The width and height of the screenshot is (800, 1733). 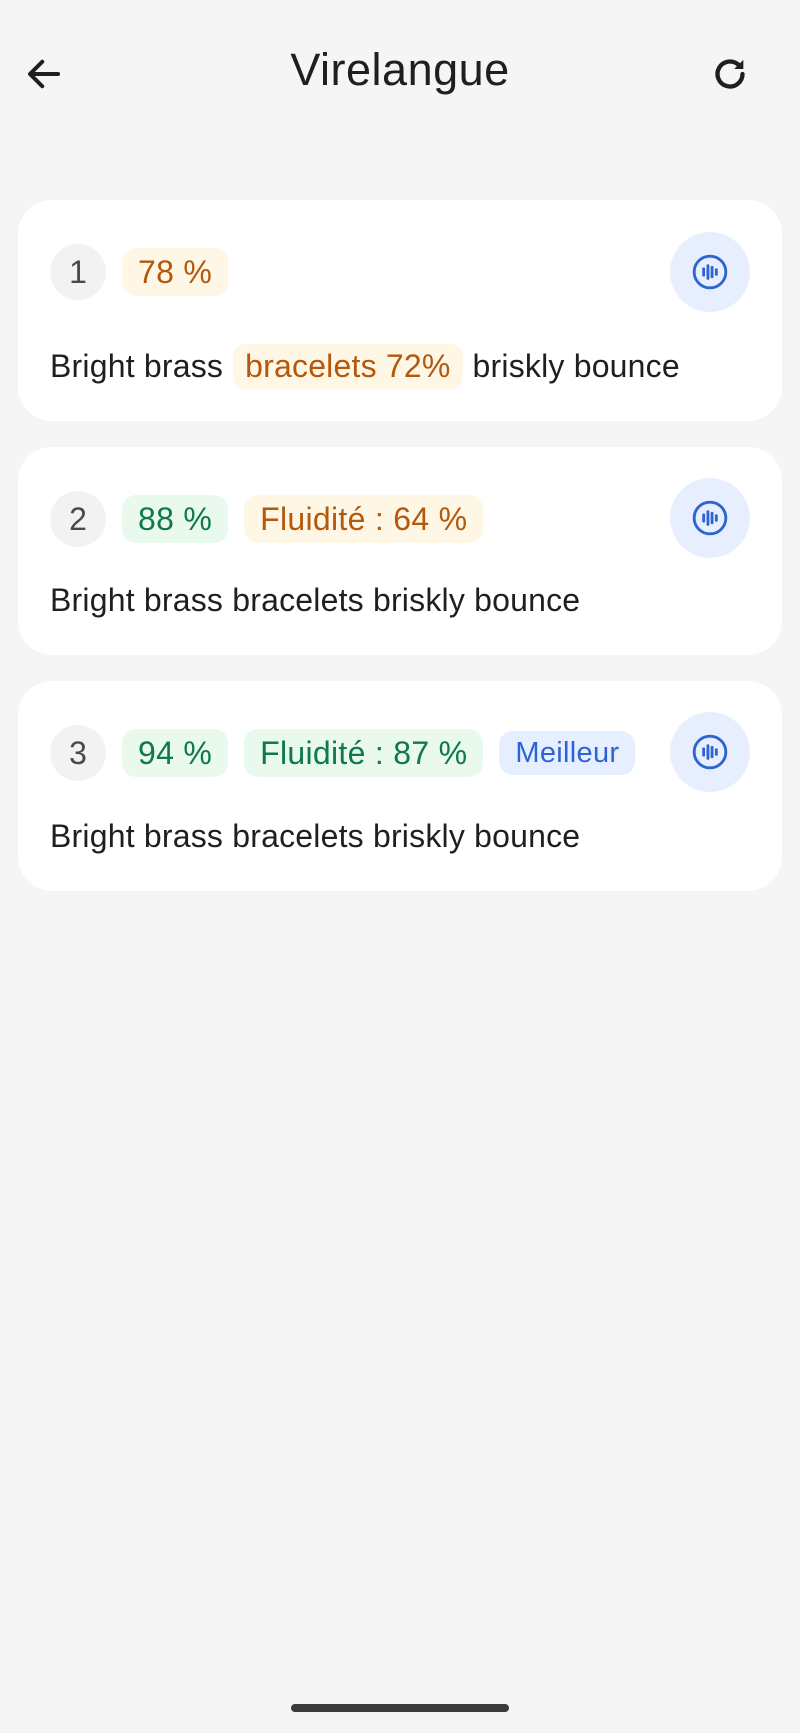 What do you see at coordinates (78, 272) in the screenshot?
I see `attempt-index: 1` at bounding box center [78, 272].